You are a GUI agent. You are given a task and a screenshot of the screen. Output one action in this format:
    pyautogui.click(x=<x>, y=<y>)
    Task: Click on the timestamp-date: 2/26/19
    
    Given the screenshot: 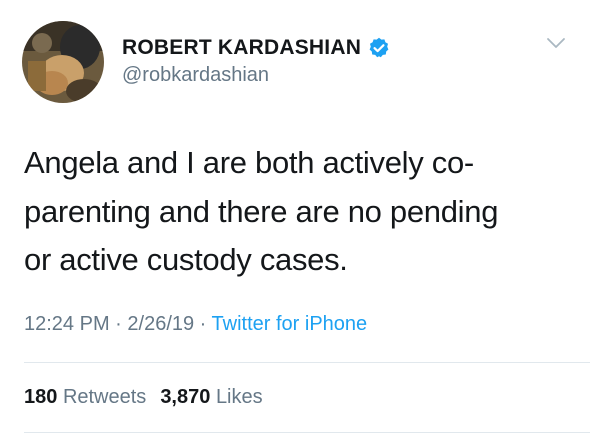 What is the action you would take?
    pyautogui.click(x=160, y=324)
    